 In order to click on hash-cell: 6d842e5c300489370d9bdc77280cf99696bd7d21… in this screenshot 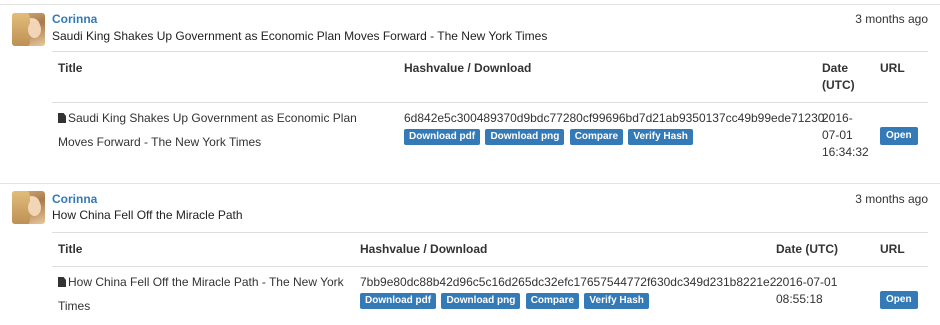, I will do `click(607, 136)`.